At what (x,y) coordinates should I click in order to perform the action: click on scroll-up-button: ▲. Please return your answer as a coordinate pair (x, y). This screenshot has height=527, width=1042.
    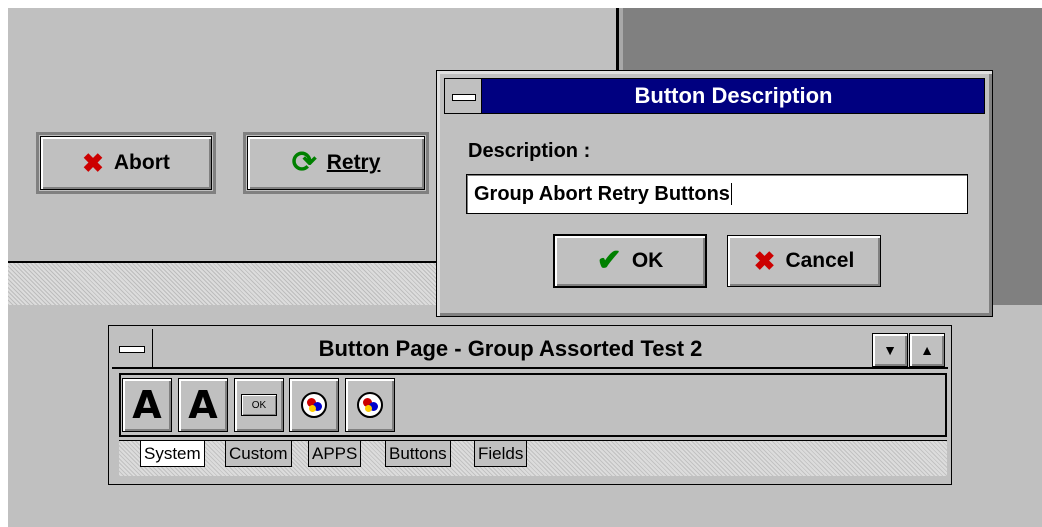
    Looking at the image, I should click on (927, 350).